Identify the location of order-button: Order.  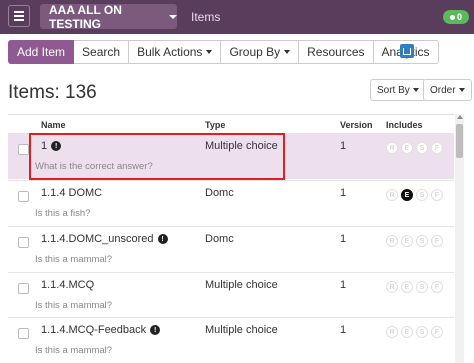
(447, 90).